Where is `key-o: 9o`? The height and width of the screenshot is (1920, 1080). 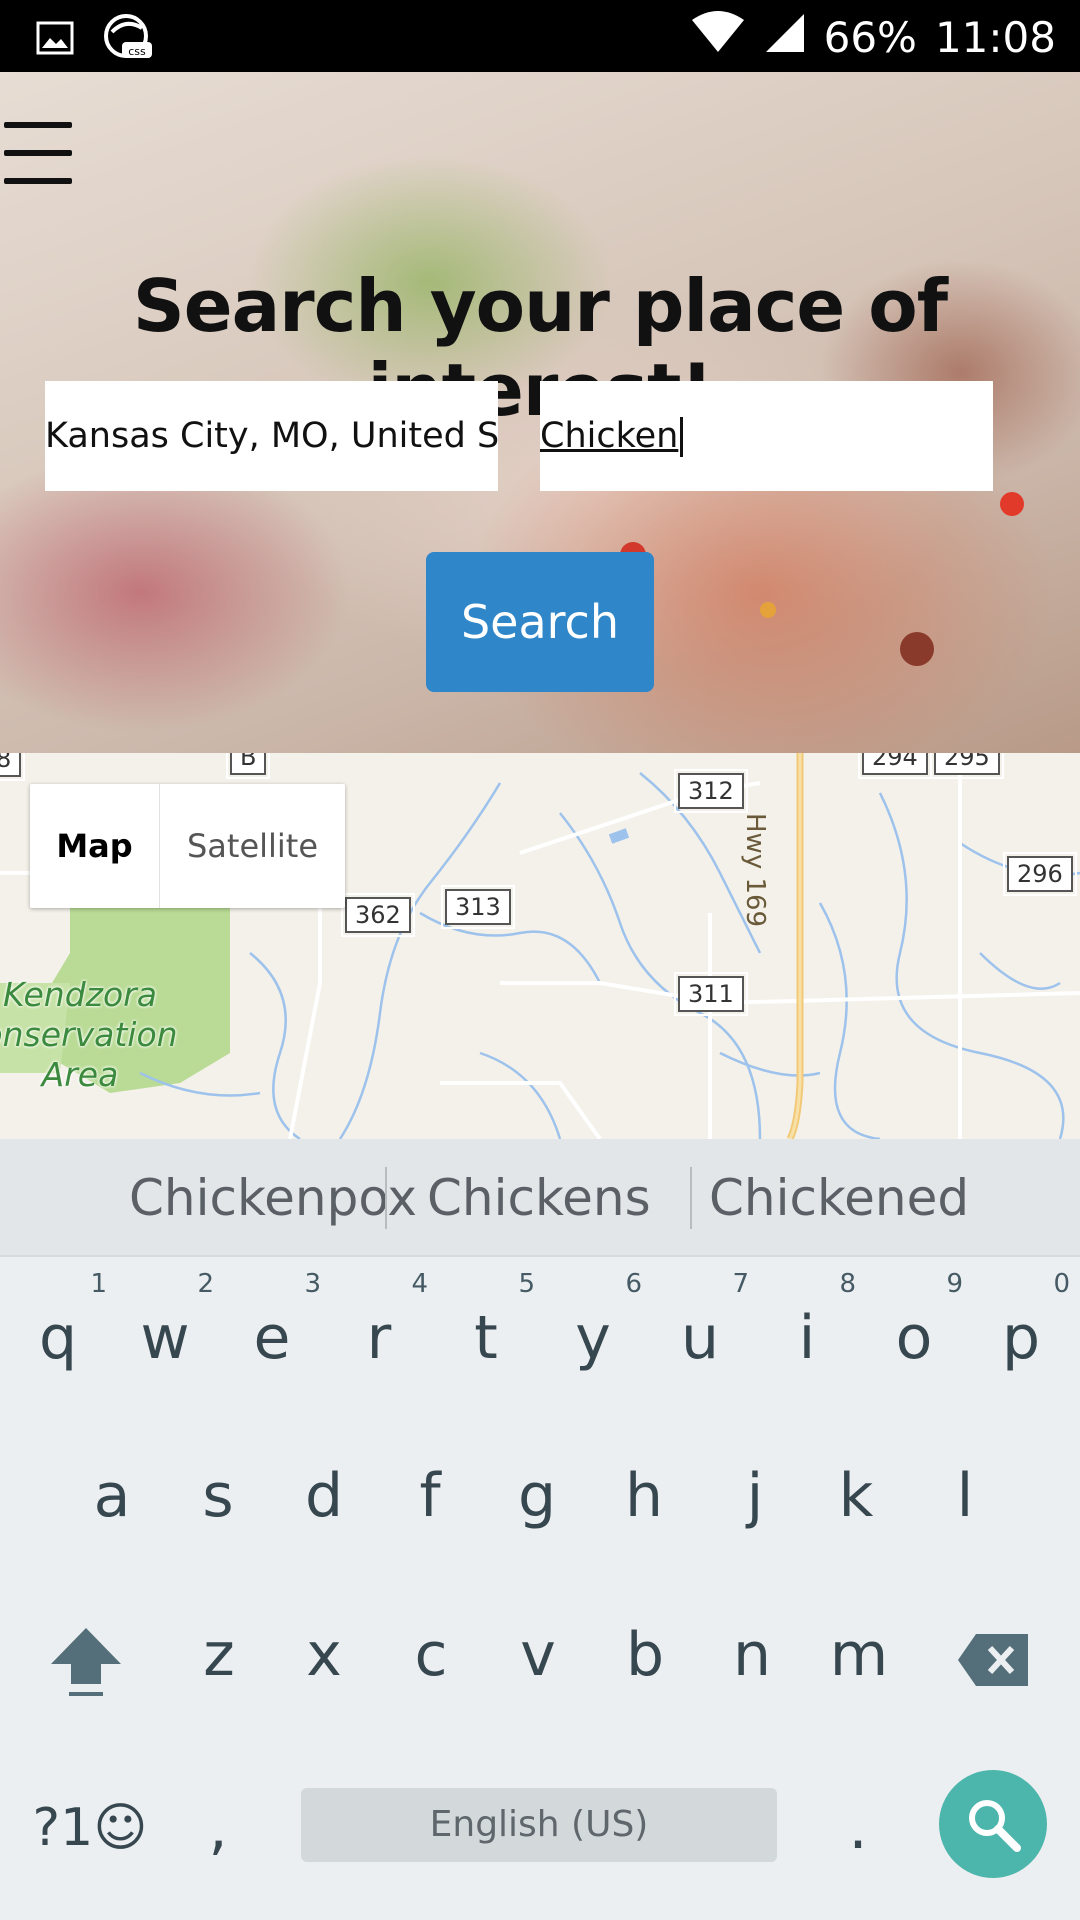
key-o: 9o is located at coordinates (914, 1334).